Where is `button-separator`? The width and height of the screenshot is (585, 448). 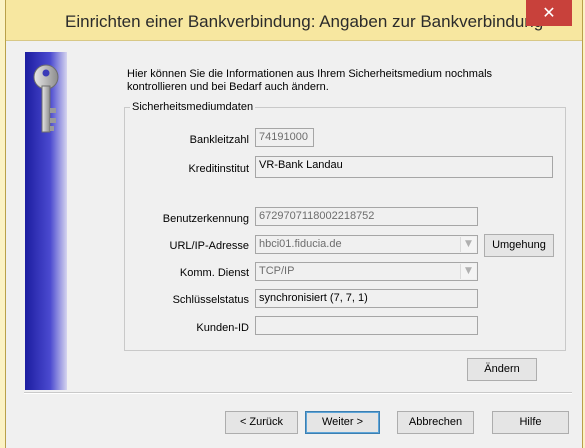
button-separator is located at coordinates (298, 393).